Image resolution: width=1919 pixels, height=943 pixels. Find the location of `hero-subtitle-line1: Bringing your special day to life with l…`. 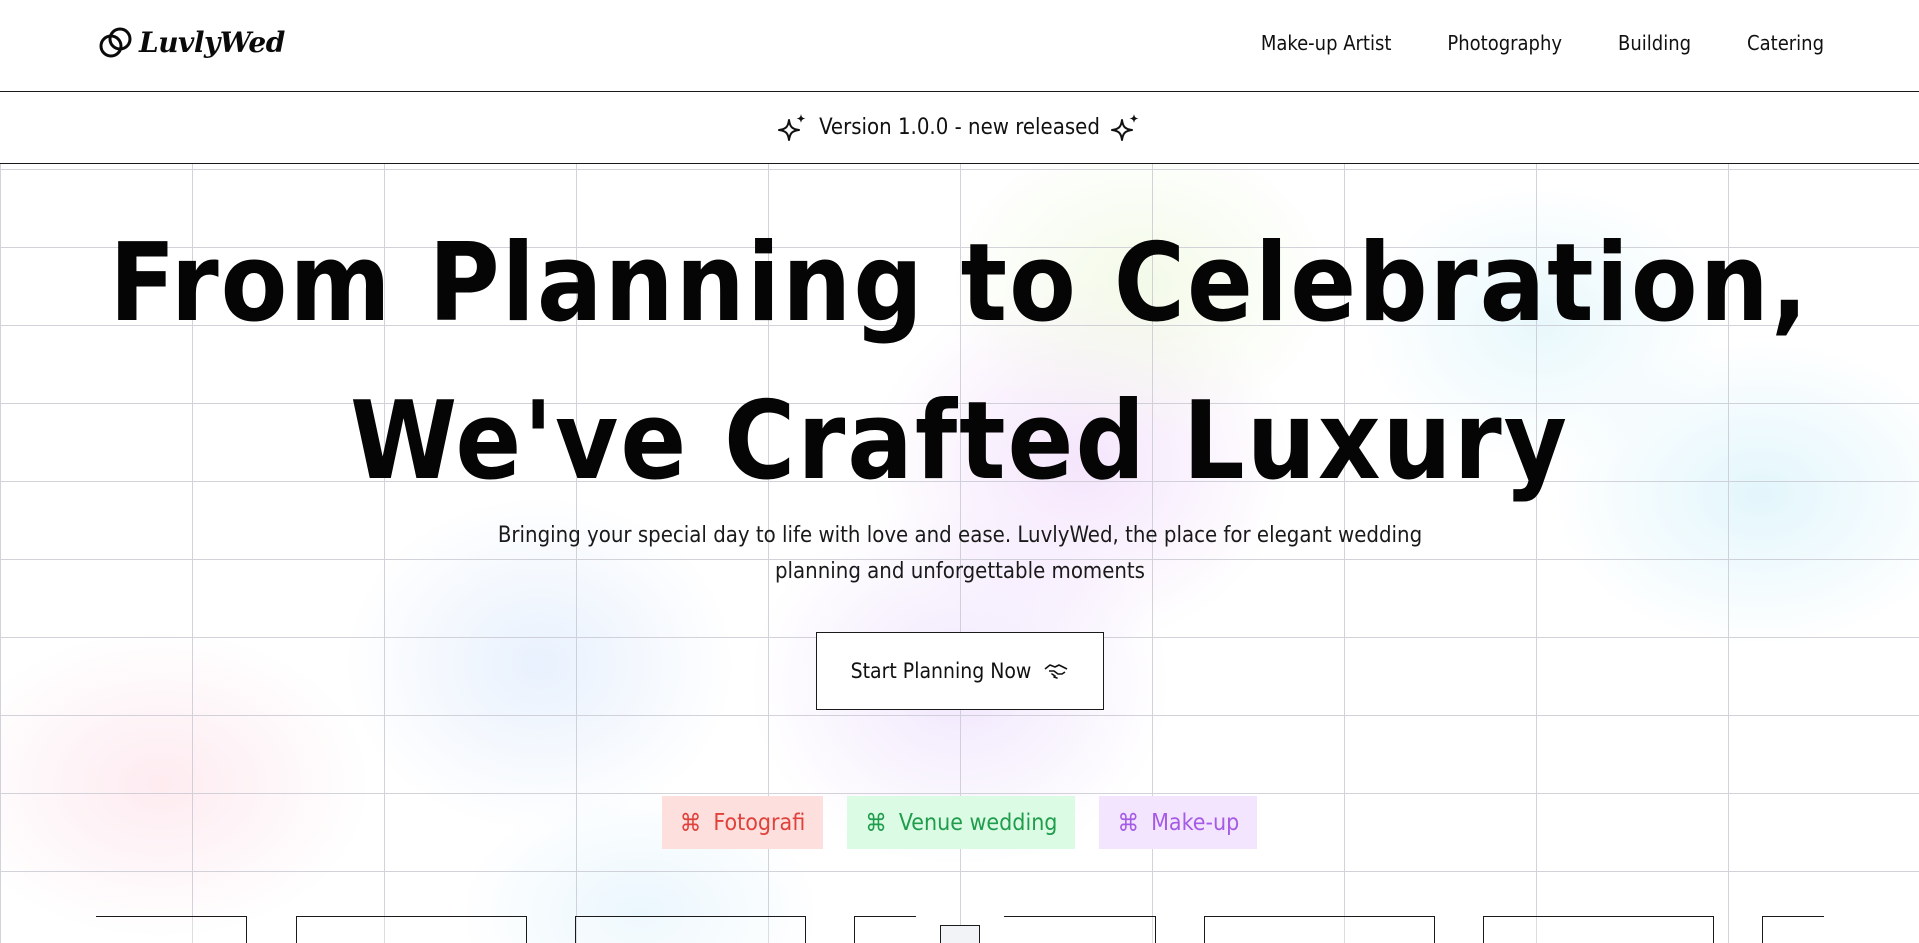

hero-subtitle-line1: Bringing your special day to life with l… is located at coordinates (960, 535).